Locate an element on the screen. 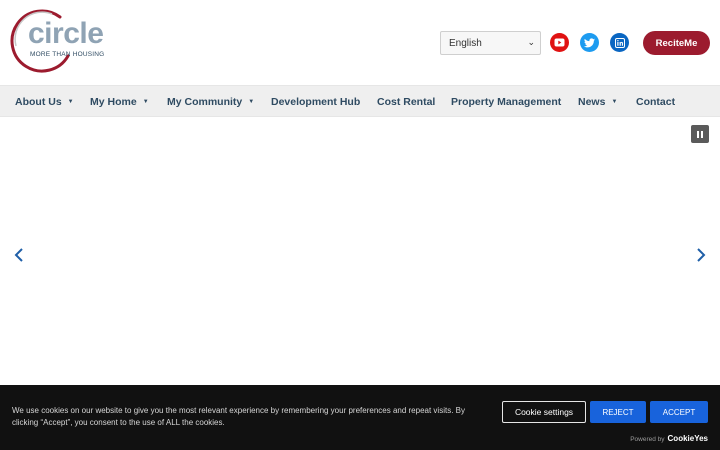 The height and width of the screenshot is (450, 720). nav-item-property-management: Property Management is located at coordinates (506, 102).